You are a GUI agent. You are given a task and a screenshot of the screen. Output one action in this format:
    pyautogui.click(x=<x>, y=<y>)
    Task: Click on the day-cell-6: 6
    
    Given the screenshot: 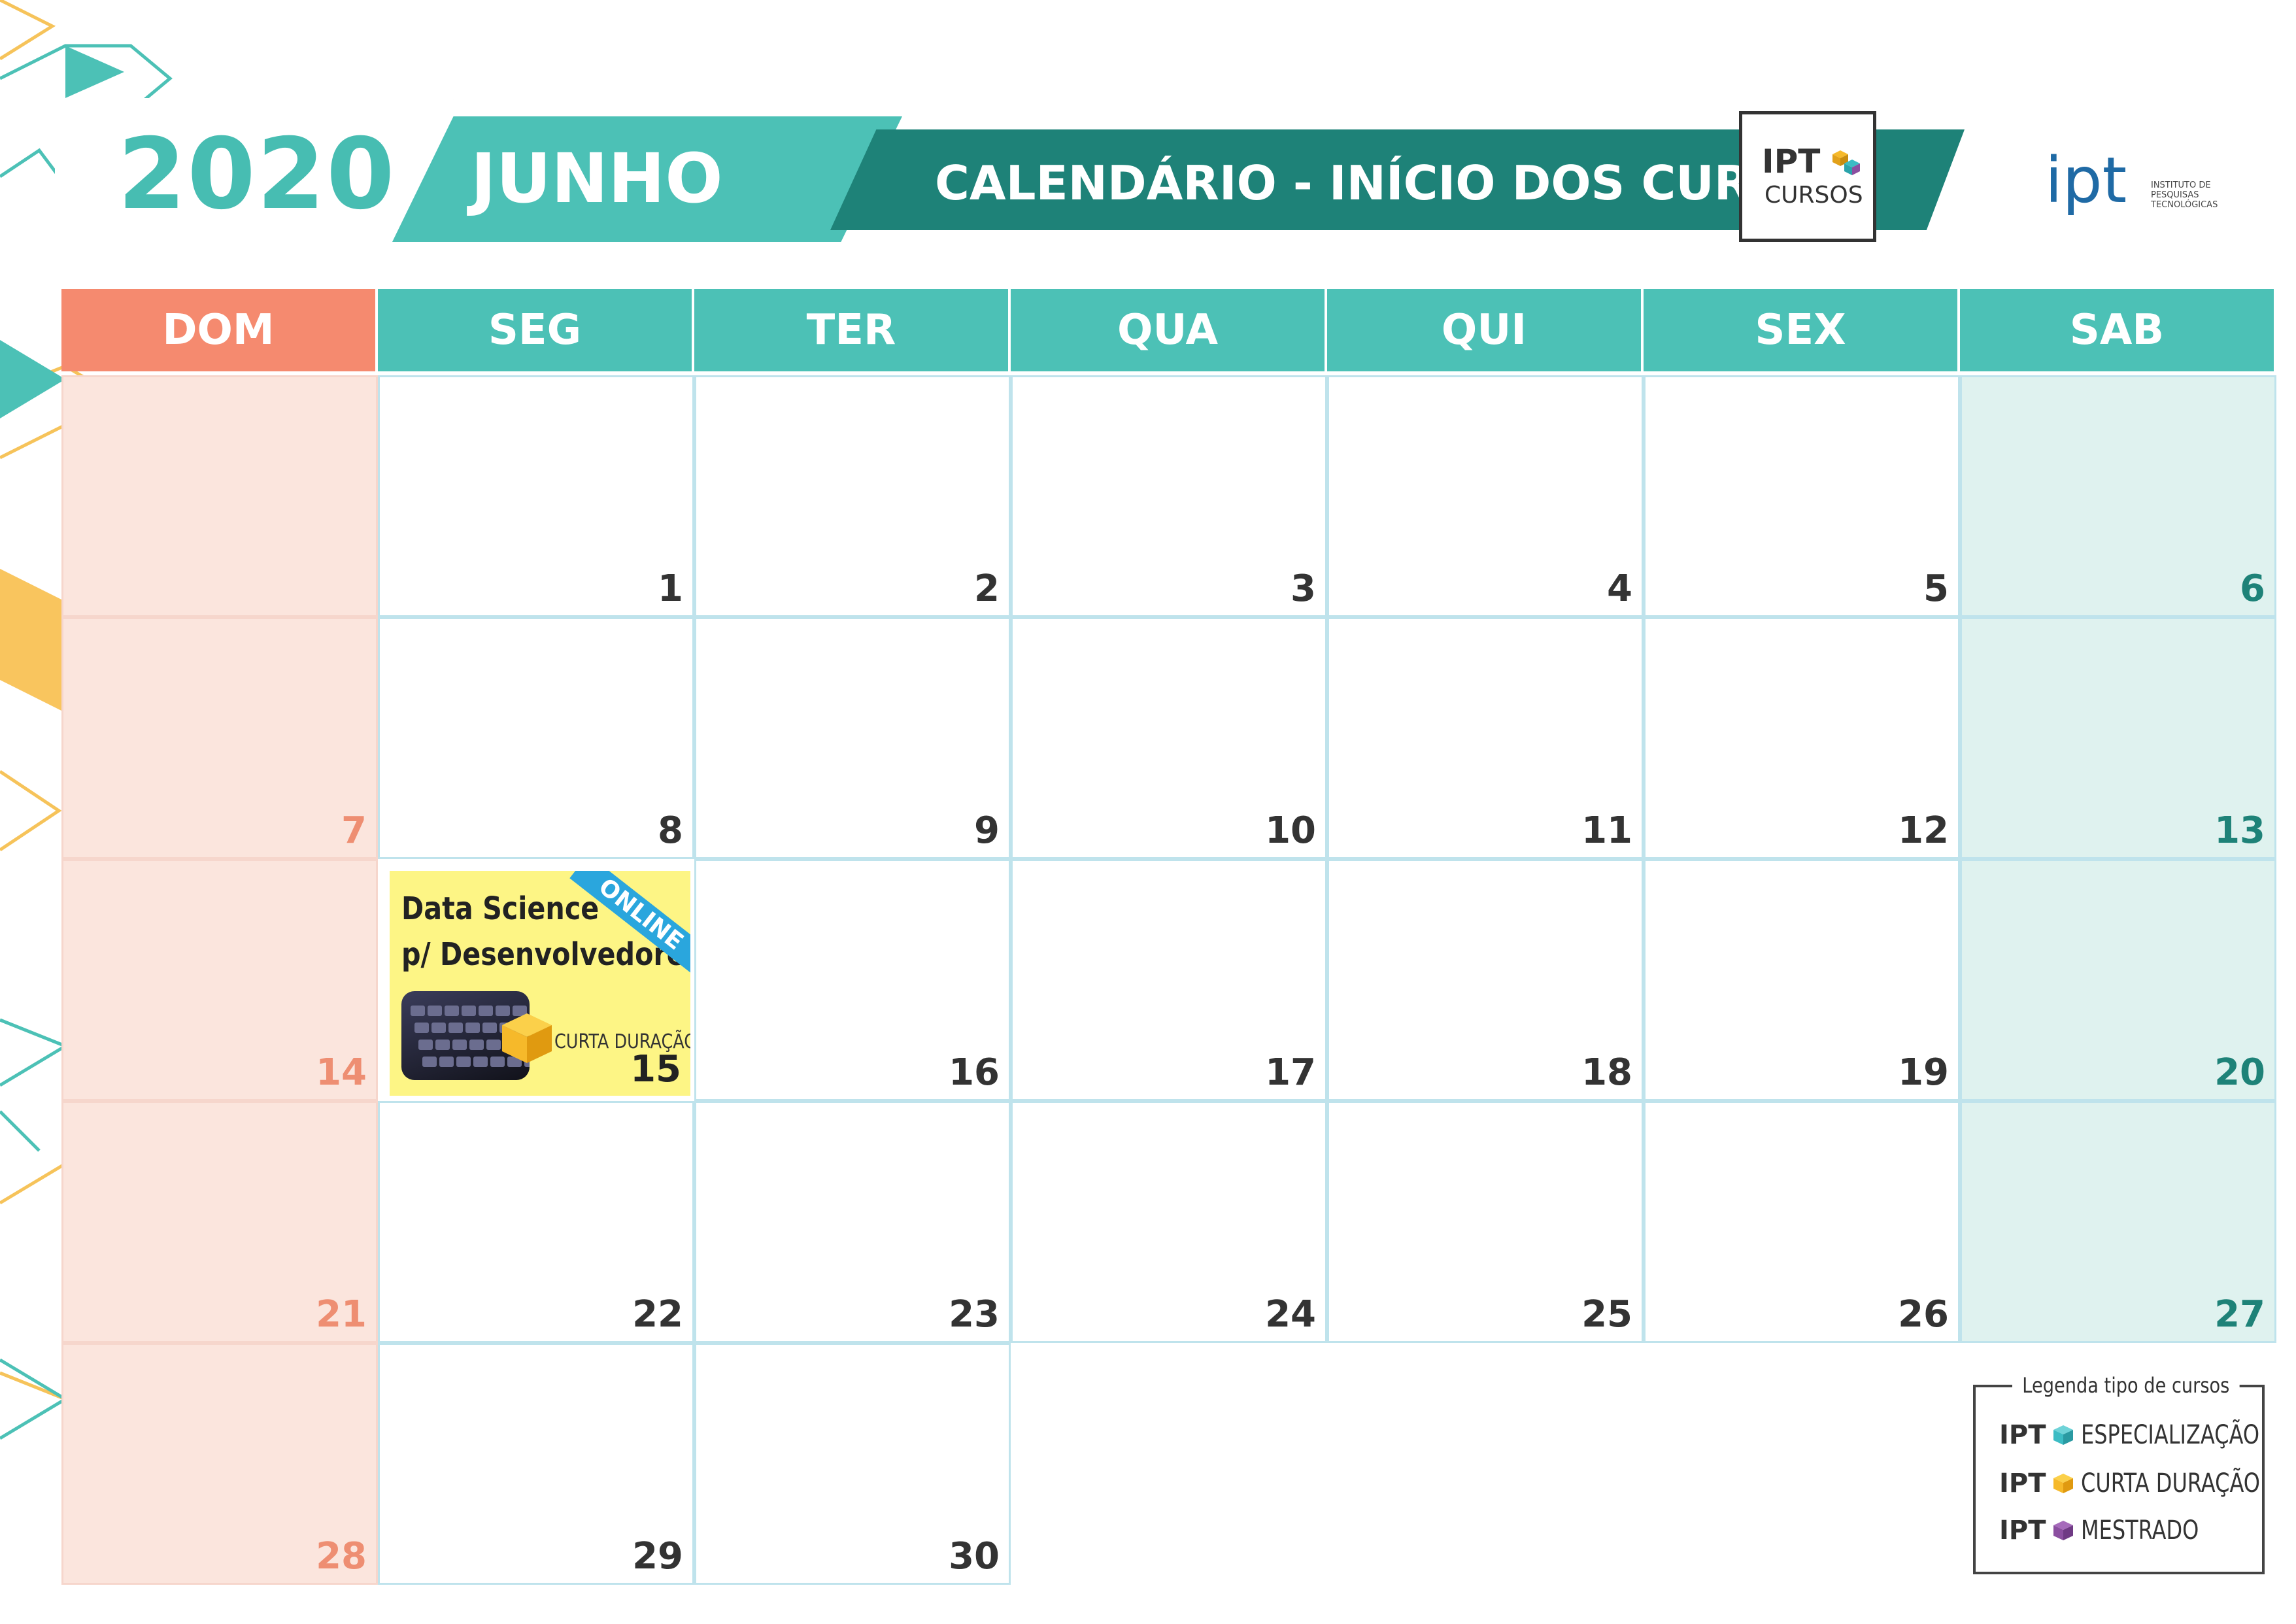 What is the action you would take?
    pyautogui.click(x=2118, y=496)
    